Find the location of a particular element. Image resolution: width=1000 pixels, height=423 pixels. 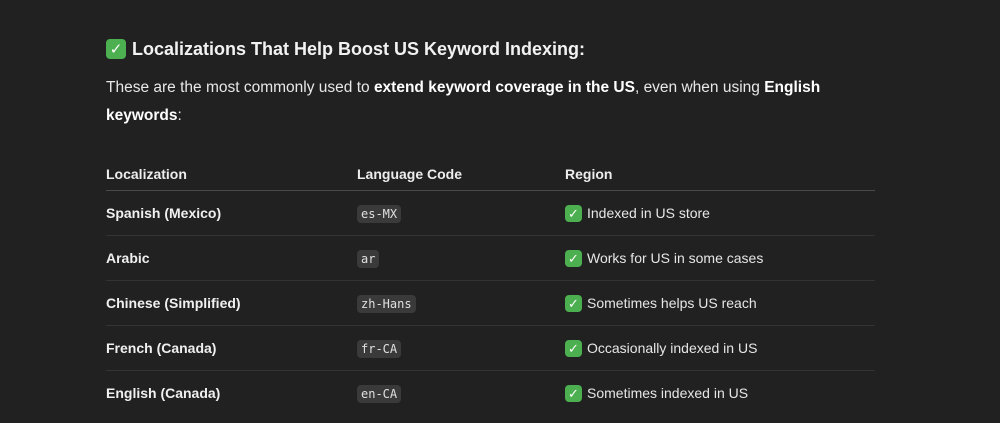

language-code: ar is located at coordinates (368, 259).